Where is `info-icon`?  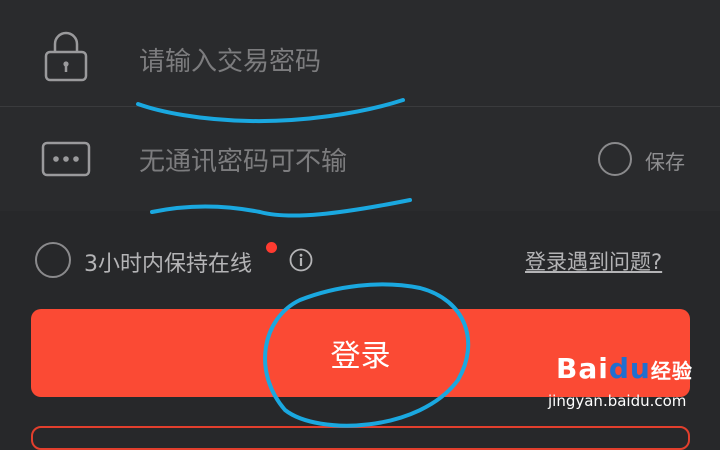
info-icon is located at coordinates (301, 260).